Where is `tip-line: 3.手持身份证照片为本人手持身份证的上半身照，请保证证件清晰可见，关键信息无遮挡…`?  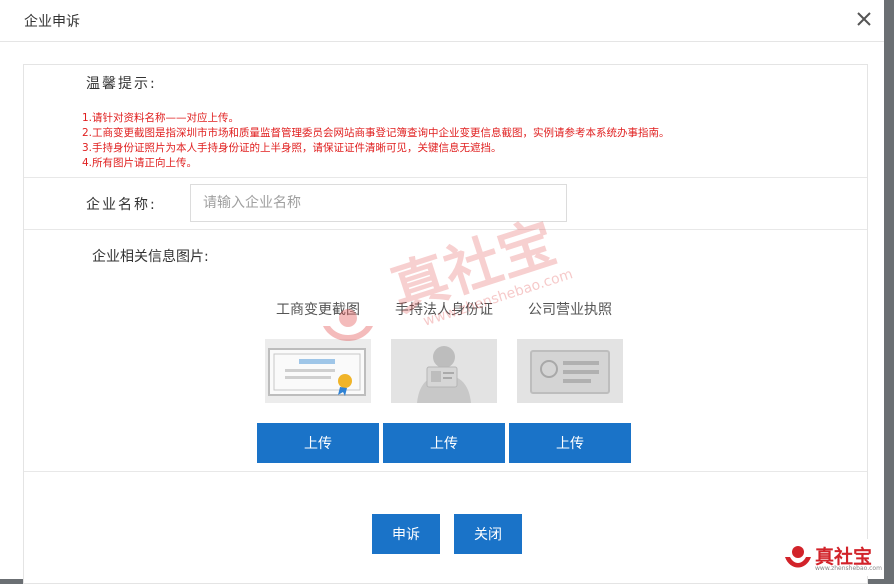 tip-line: 3.手持身份证照片为本人手持身份证的上半身照，请保证证件清晰可见，关键信息无遮挡… is located at coordinates (292, 148).